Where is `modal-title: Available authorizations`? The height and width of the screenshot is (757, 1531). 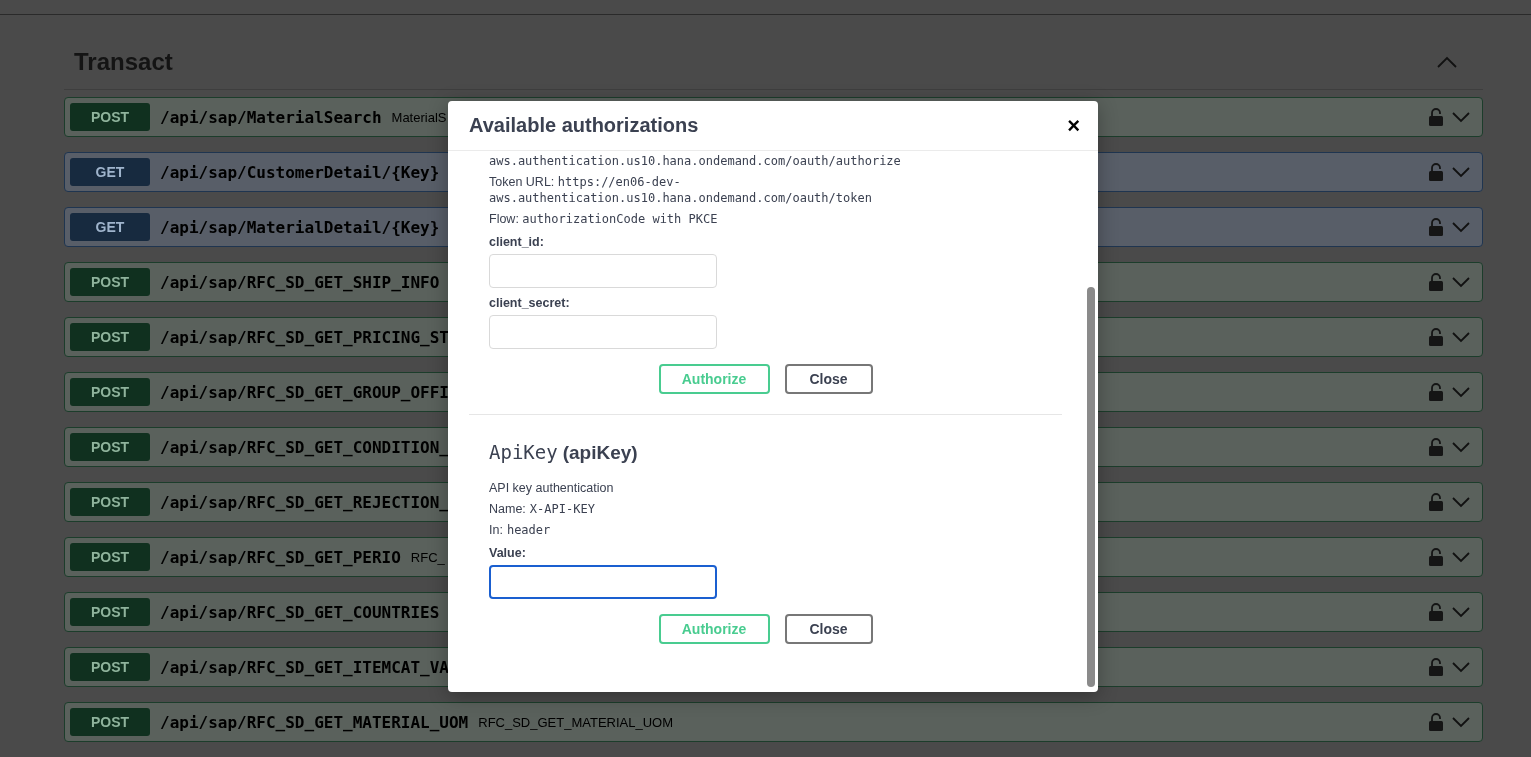
modal-title: Available authorizations is located at coordinates (584, 125).